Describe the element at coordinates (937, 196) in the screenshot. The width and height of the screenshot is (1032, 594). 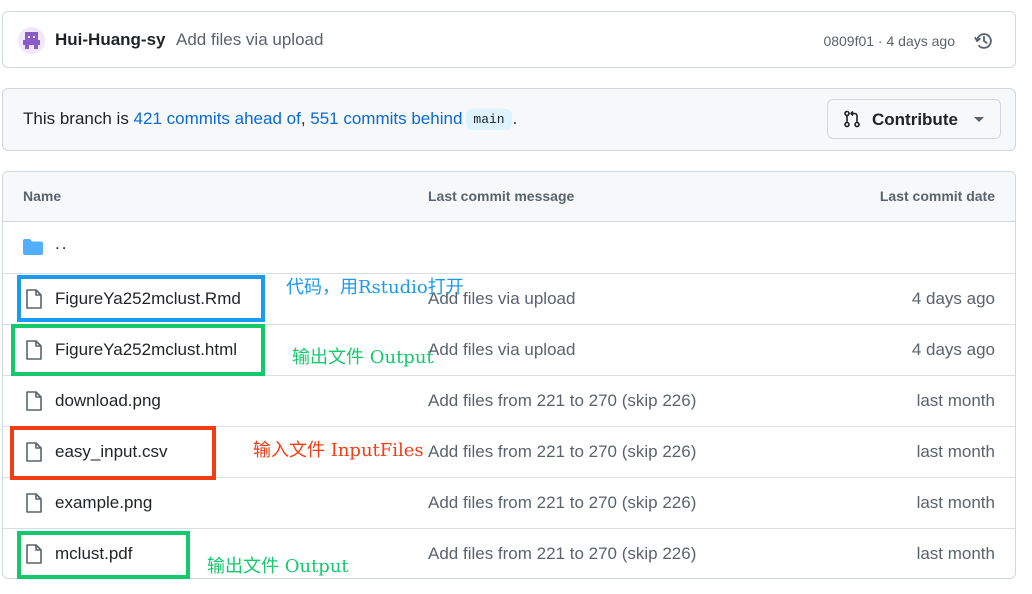
I see `column-header-date: Last commit date` at that location.